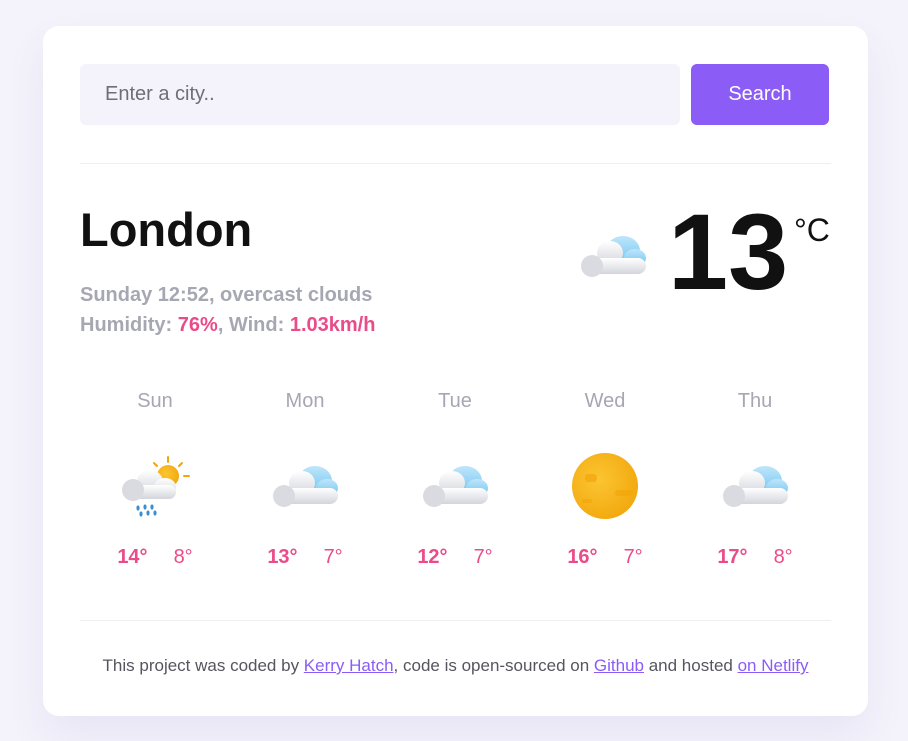 The height and width of the screenshot is (741, 908). Describe the element at coordinates (773, 665) in the screenshot. I see `netlify-link: on Netlify` at that location.